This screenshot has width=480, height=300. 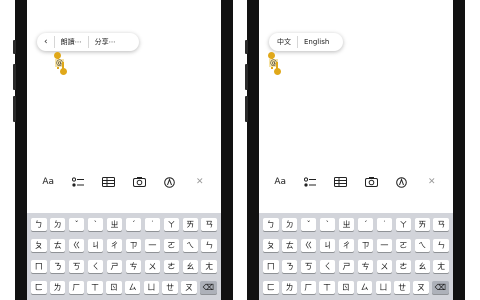 What do you see at coordinates (316, 42) in the screenshot?
I see `english-button: English` at bounding box center [316, 42].